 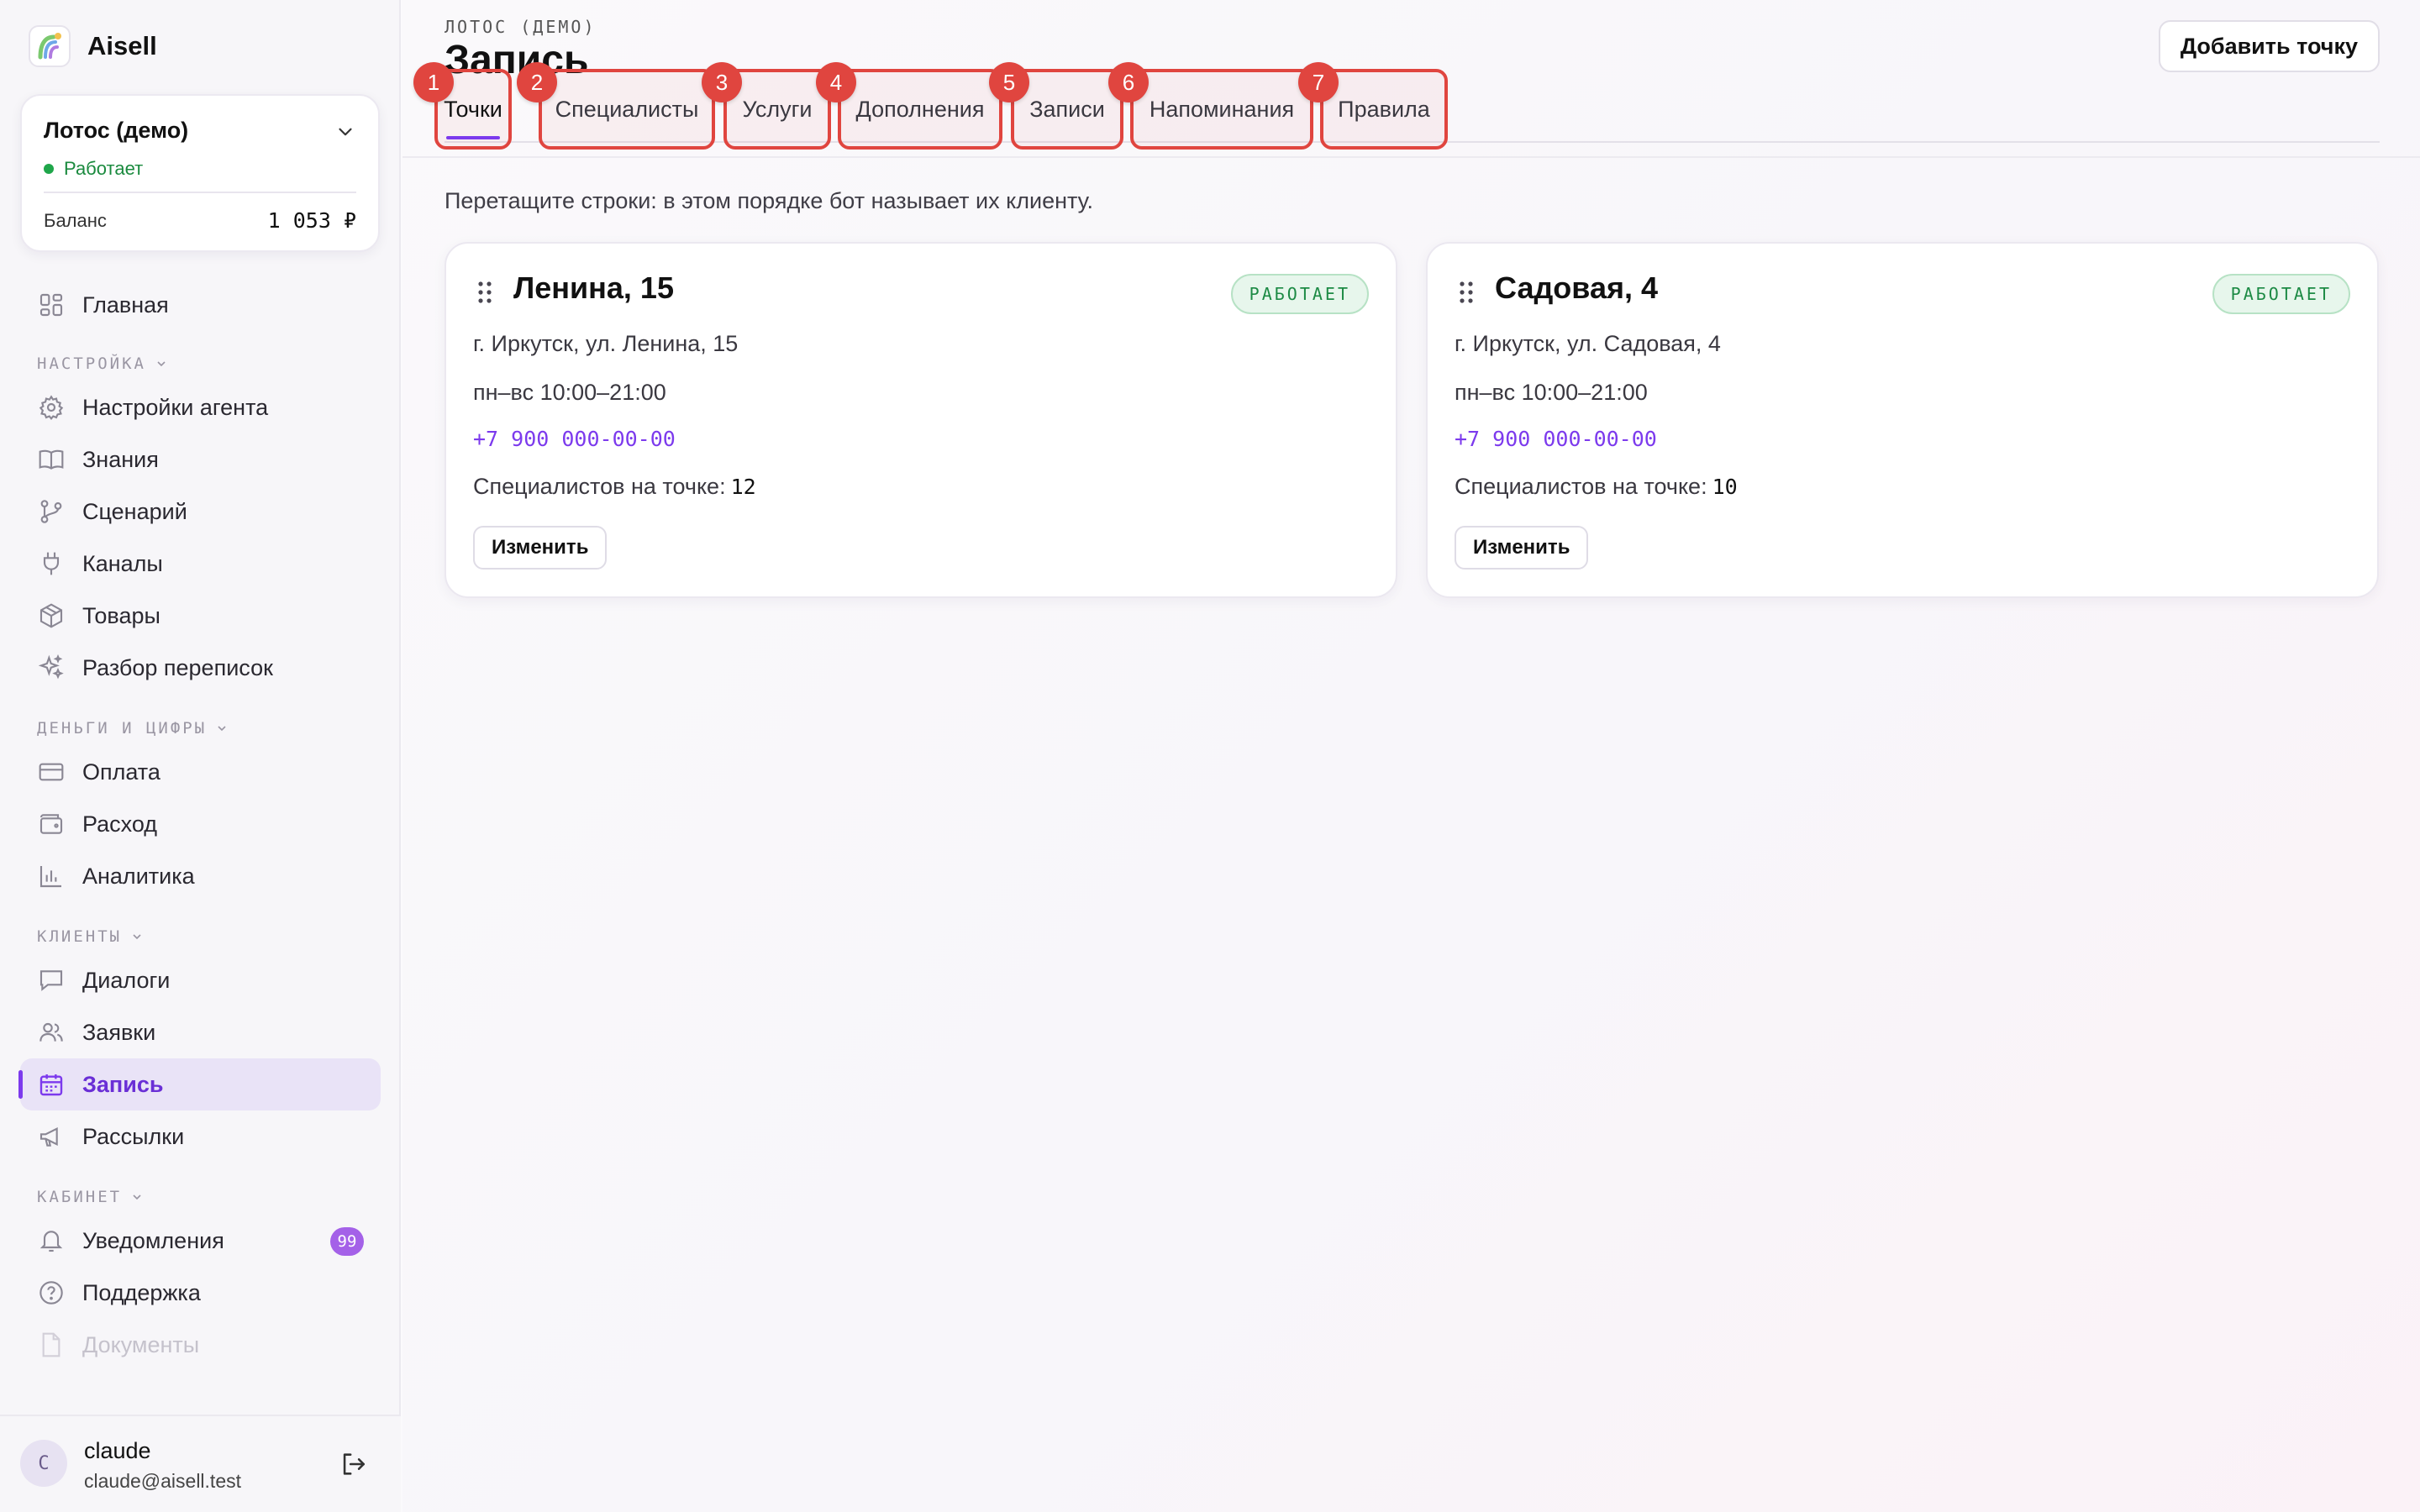 I want to click on nav-section-settings: НАСТРОЙКА, so click(x=200, y=363).